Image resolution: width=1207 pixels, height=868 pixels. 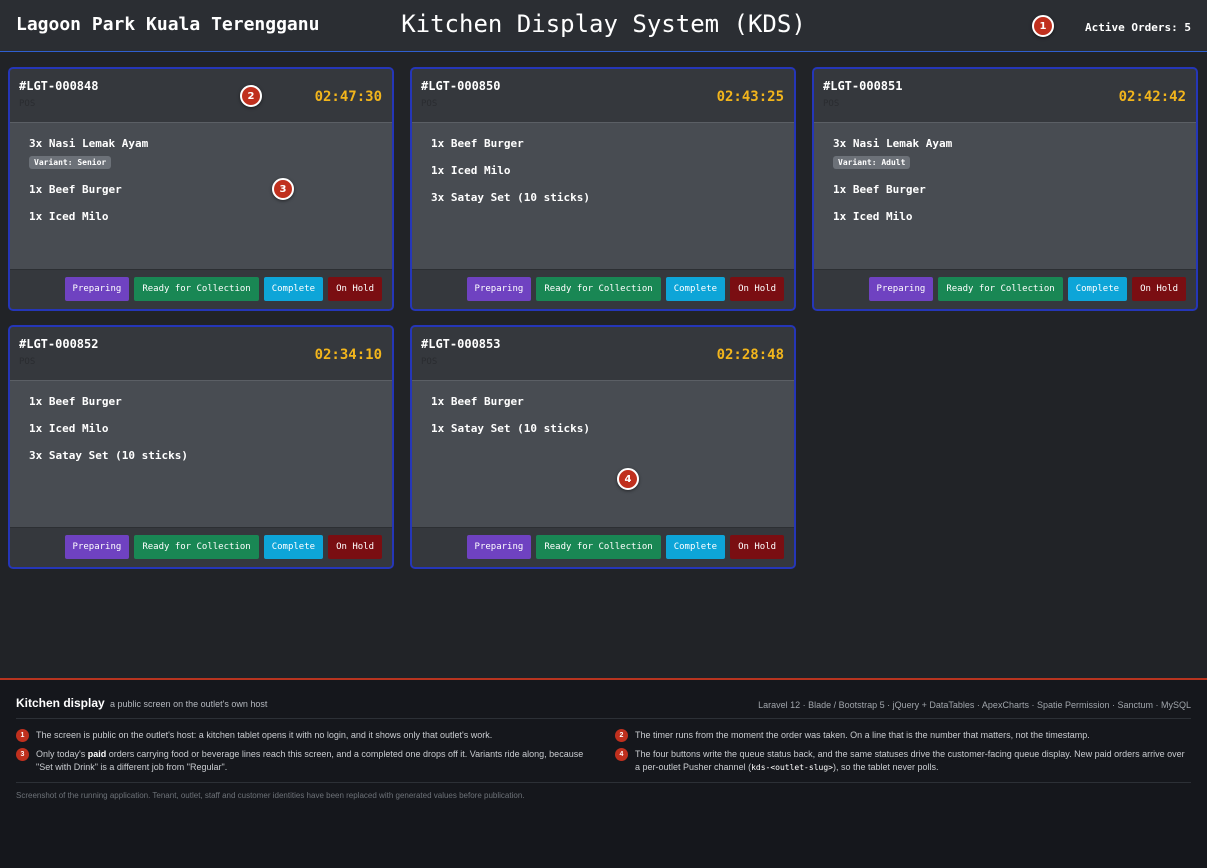 What do you see at coordinates (251, 96) in the screenshot?
I see `annotation-marker-2: 2` at bounding box center [251, 96].